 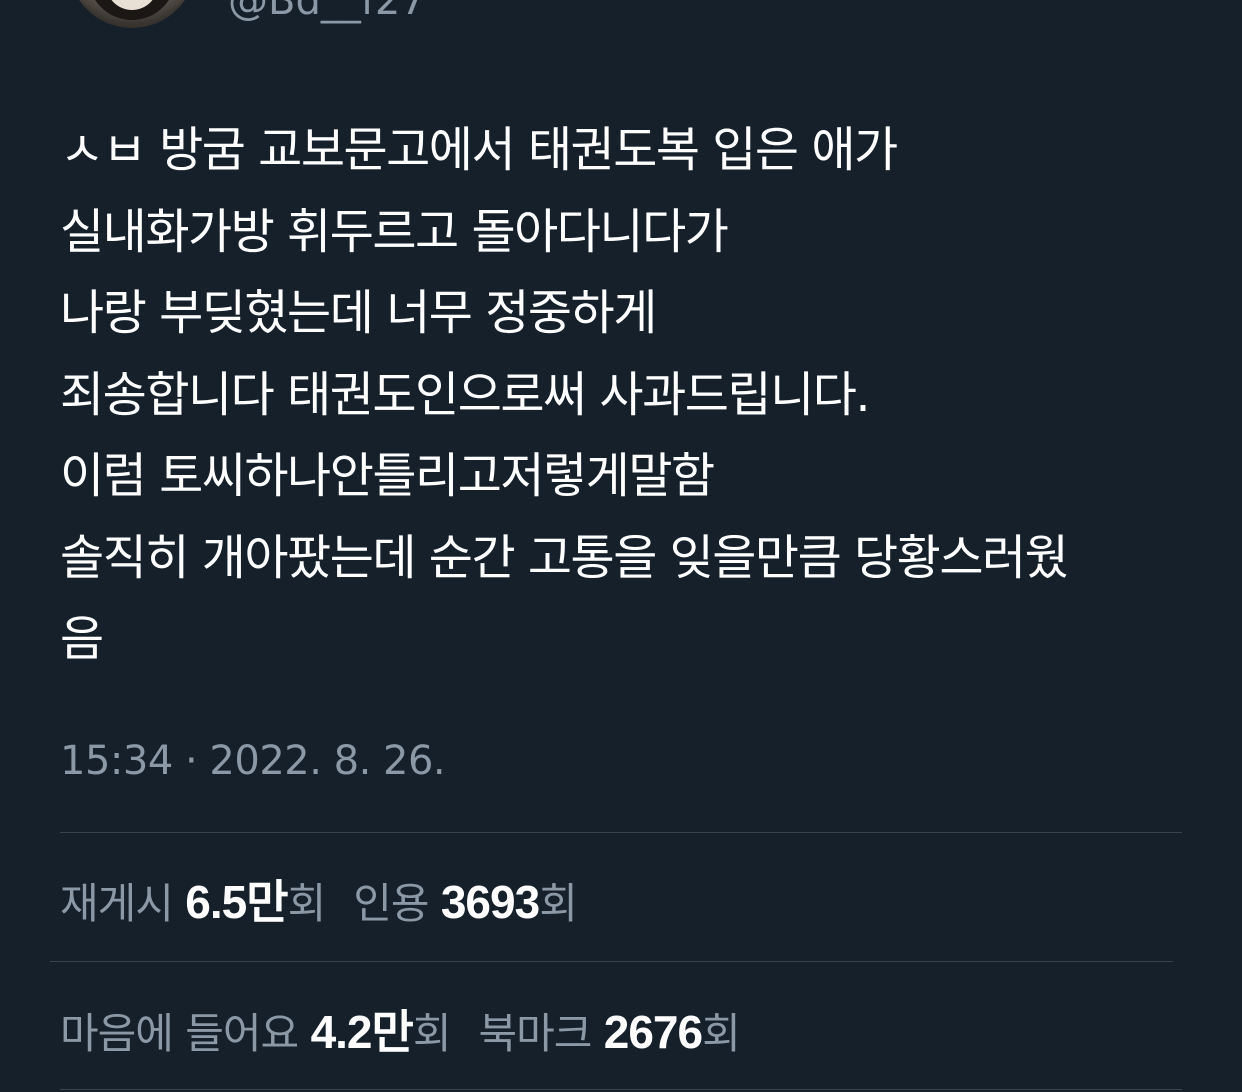 What do you see at coordinates (479, 150) in the screenshot?
I see `tweet-text-line: ㅅㅂ 방굼 교보문고에서 태권도복 입은 애가` at bounding box center [479, 150].